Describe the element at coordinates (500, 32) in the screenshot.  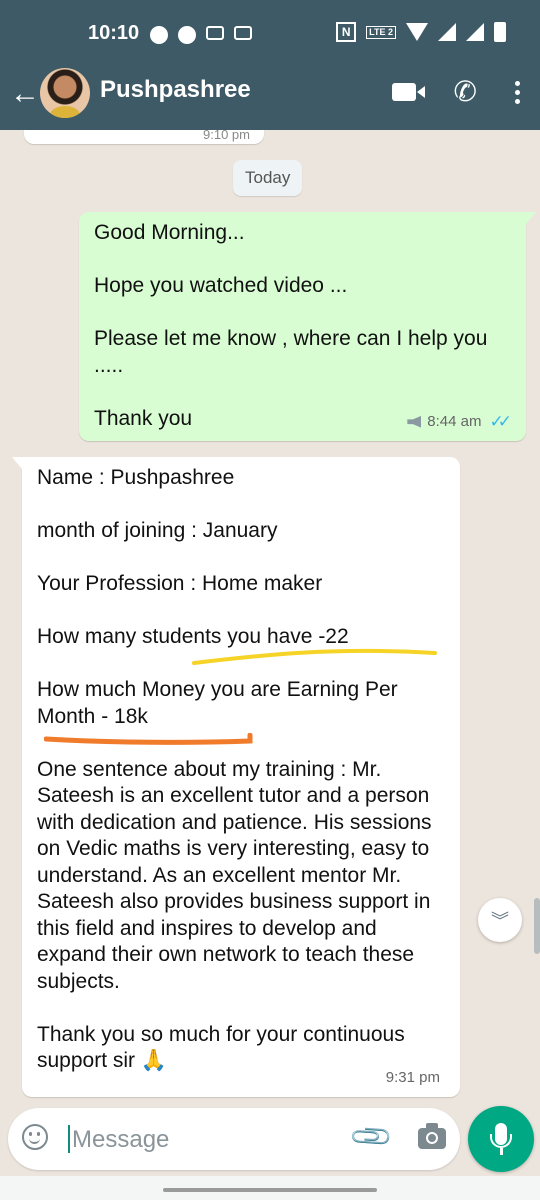
I see `battery-icon` at that location.